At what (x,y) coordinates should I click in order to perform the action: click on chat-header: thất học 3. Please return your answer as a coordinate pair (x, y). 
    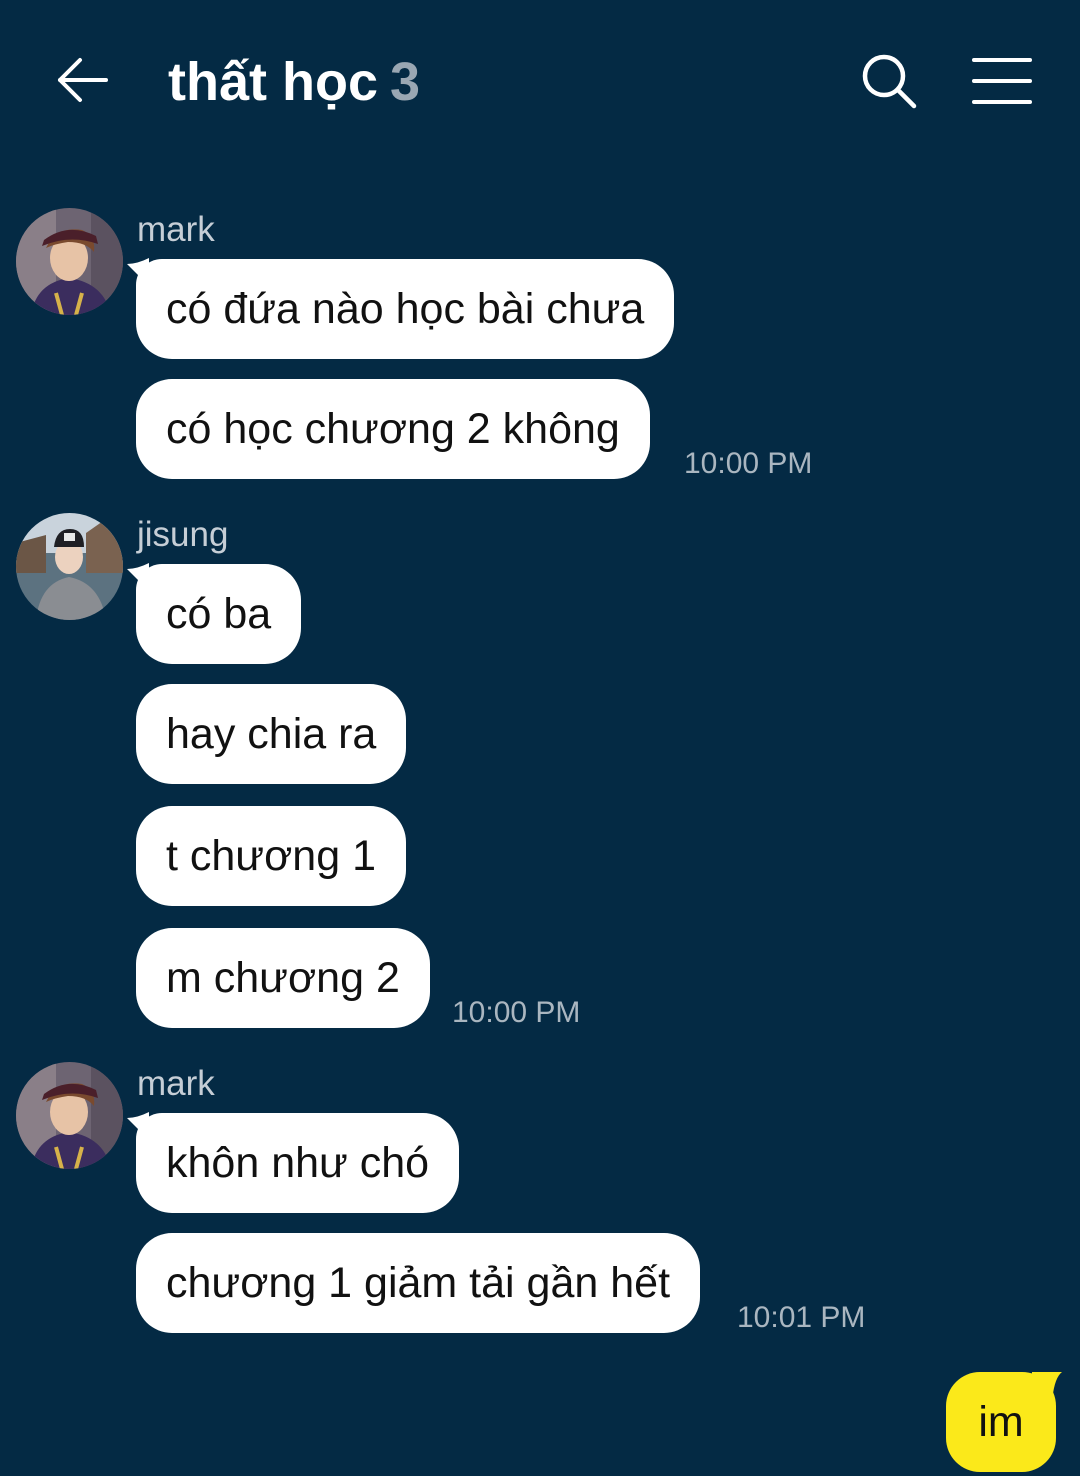
    Looking at the image, I should click on (540, 82).